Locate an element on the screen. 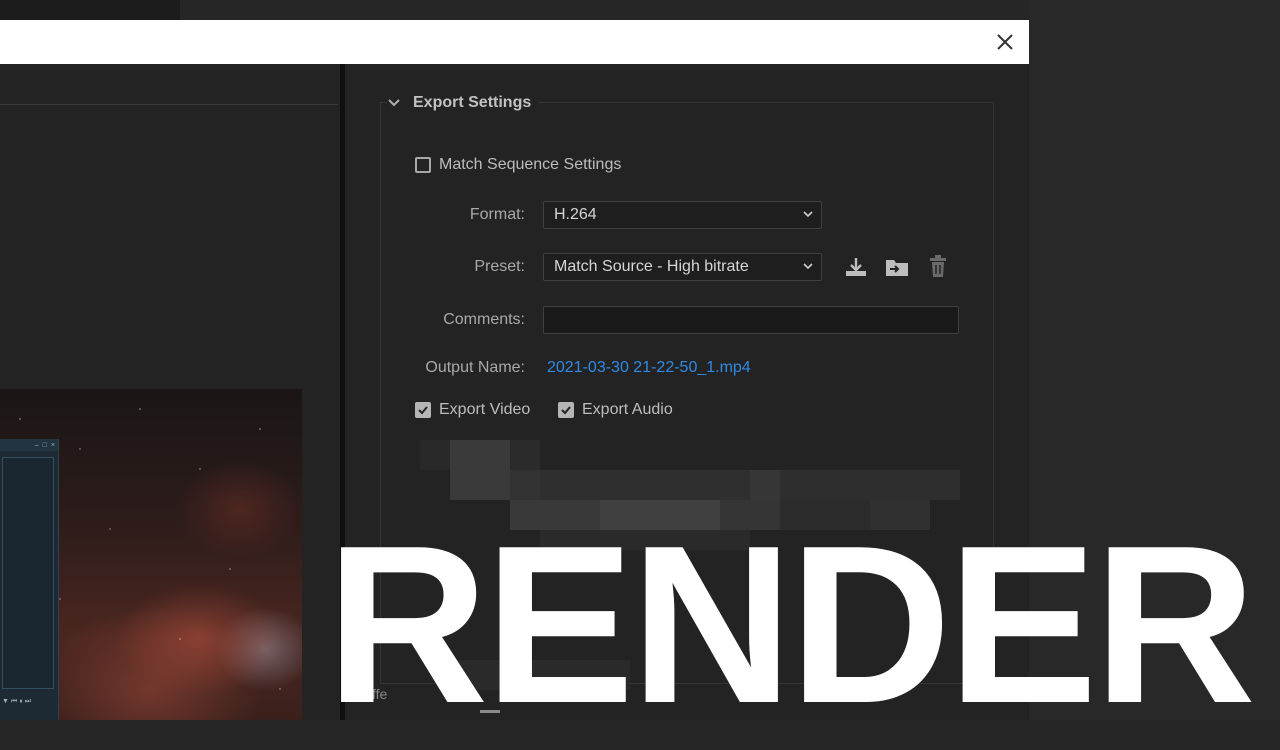  nested-close-icon: × is located at coordinates (52, 445).